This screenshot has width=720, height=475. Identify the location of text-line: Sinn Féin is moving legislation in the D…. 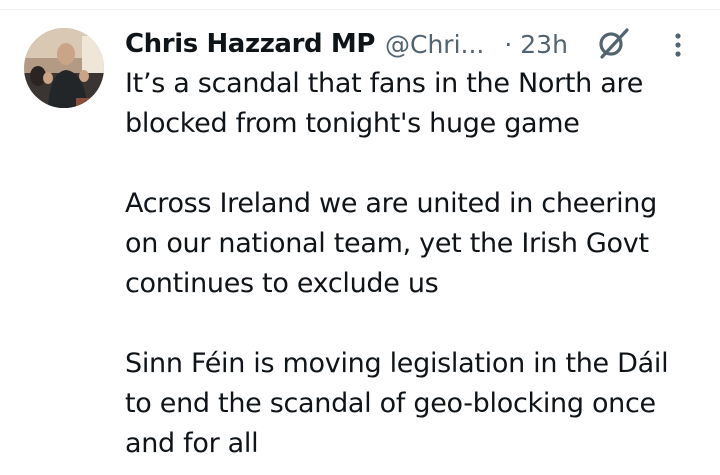
(397, 363).